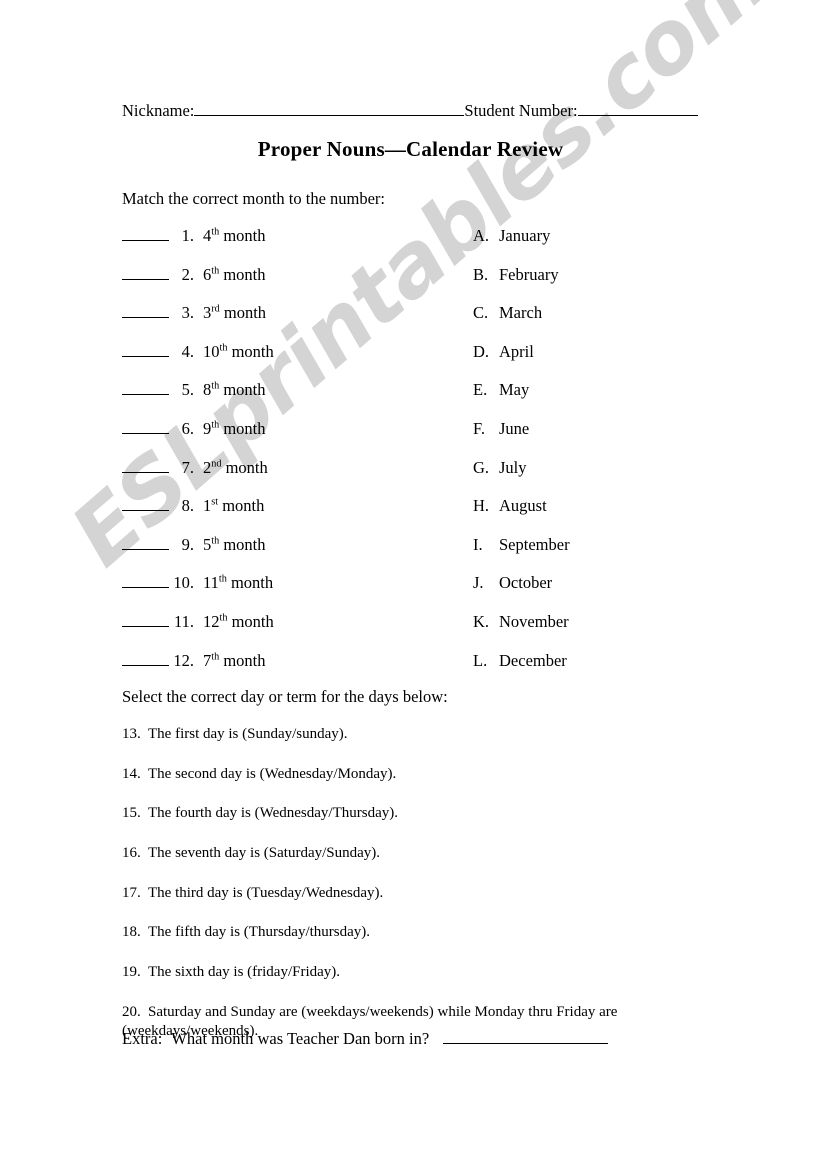 The width and height of the screenshot is (821, 1169). What do you see at coordinates (234, 274) in the screenshot?
I see `match-item-text: 6th month` at bounding box center [234, 274].